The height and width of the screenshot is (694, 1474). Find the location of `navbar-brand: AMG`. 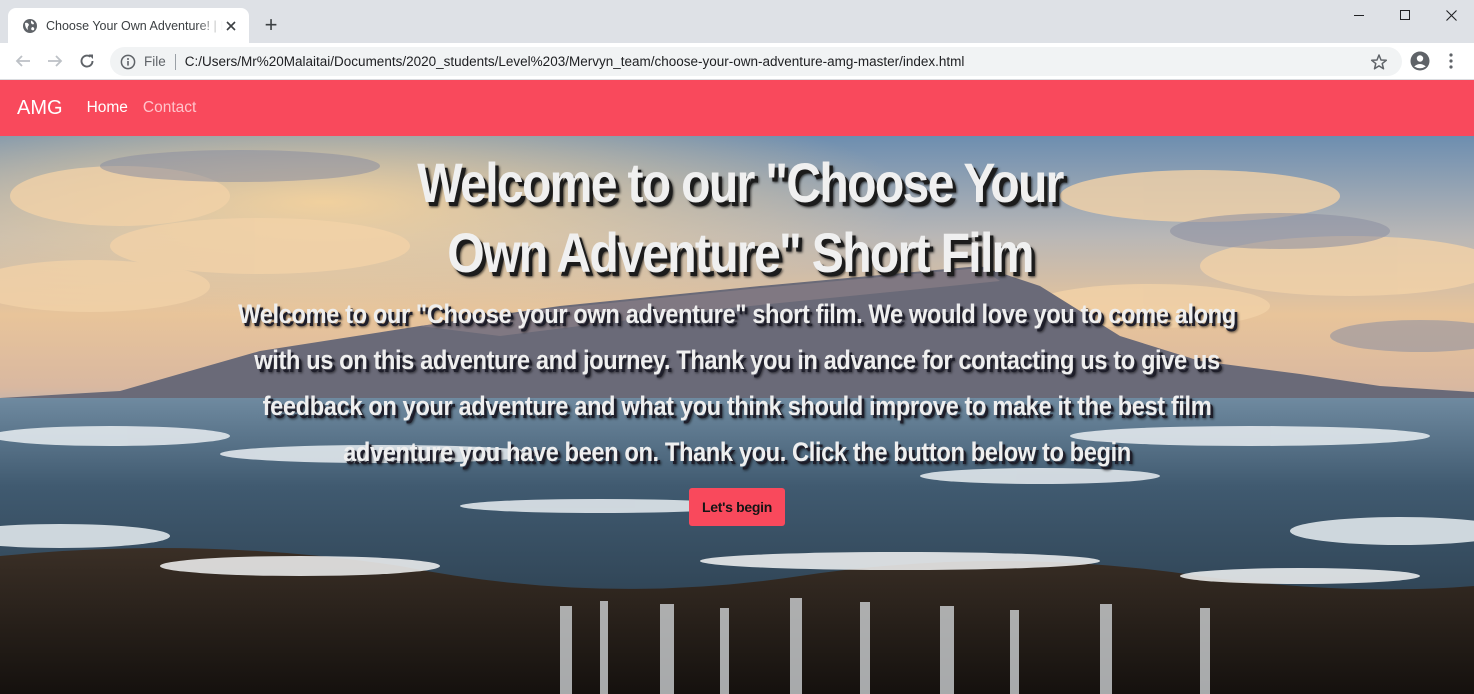

navbar-brand: AMG is located at coordinates (40, 108).